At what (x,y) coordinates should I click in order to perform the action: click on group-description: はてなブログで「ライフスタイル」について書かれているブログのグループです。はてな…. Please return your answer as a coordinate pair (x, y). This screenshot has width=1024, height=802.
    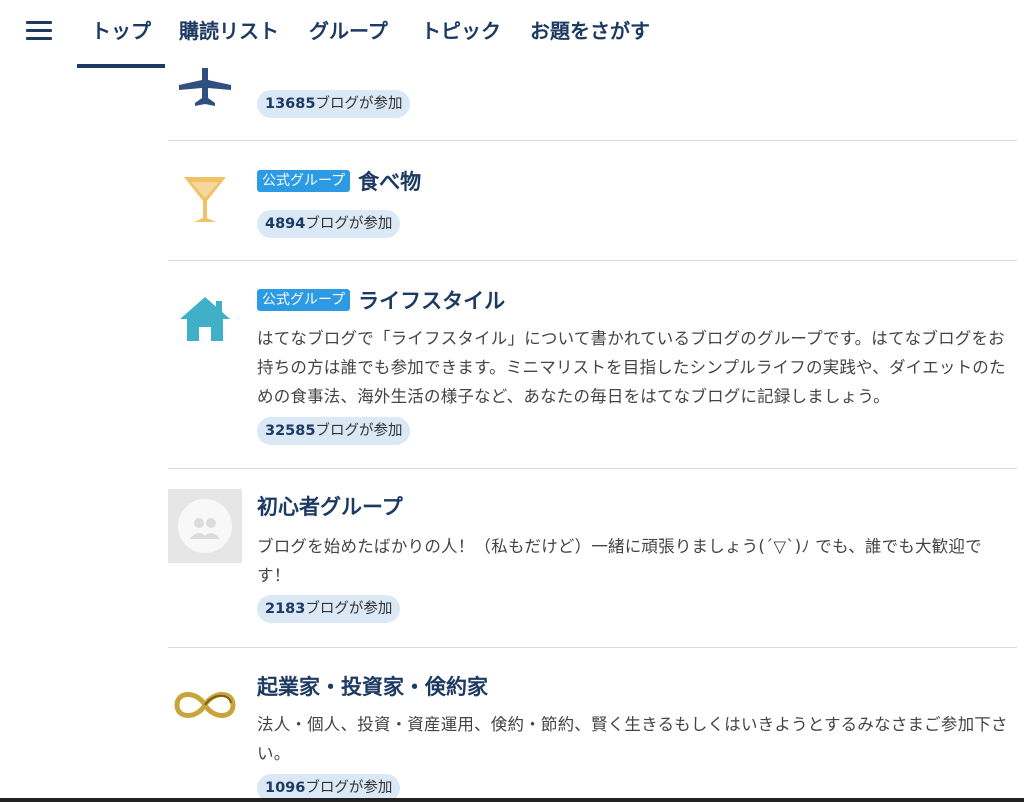
    Looking at the image, I should click on (631, 367).